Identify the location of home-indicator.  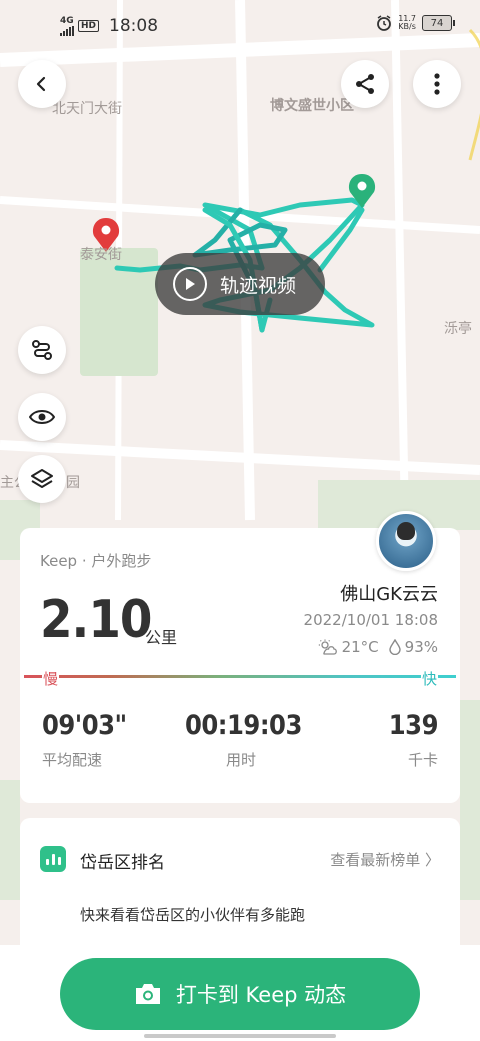
(240, 1036).